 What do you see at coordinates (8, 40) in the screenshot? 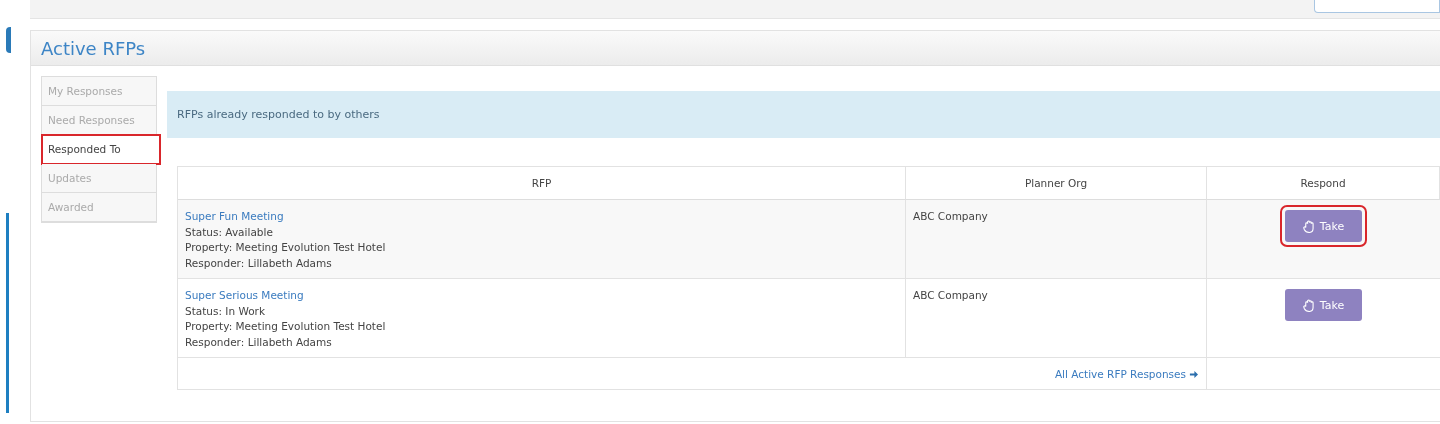
I see `side-handle` at bounding box center [8, 40].